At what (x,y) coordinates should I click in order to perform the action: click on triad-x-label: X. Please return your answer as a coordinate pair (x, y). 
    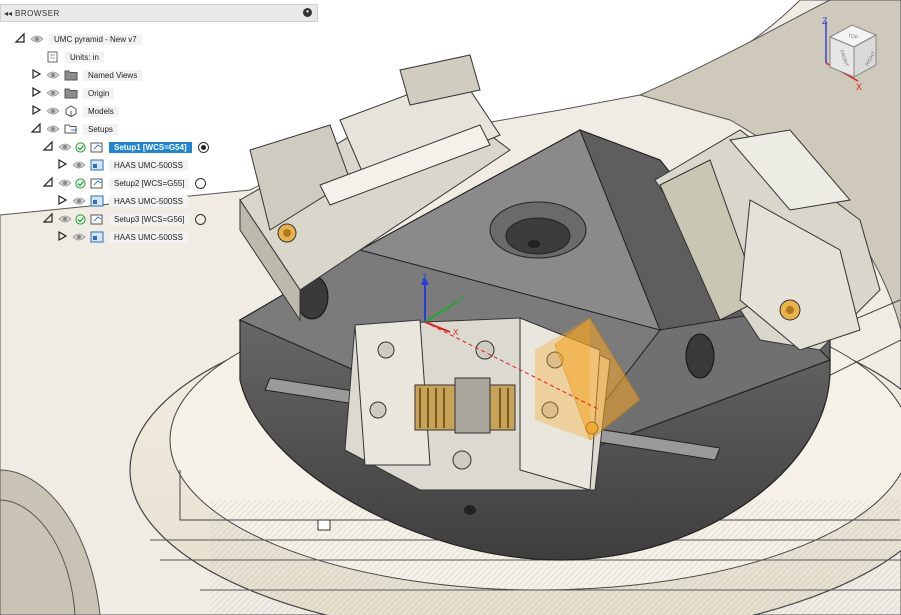
    Looking at the image, I should click on (456, 332).